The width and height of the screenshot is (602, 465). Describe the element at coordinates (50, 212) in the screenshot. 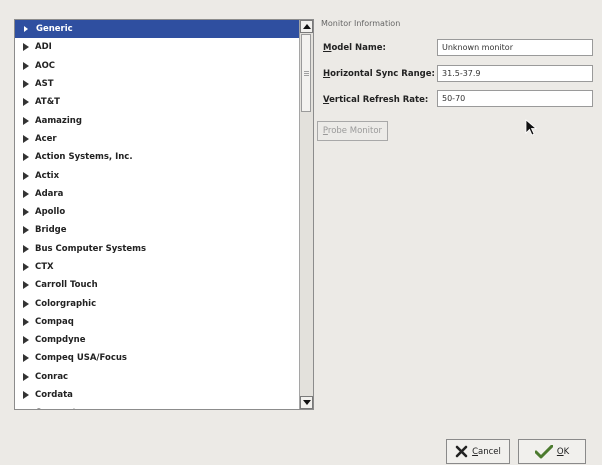

I see `monitor-list-item-label: Apollo` at that location.